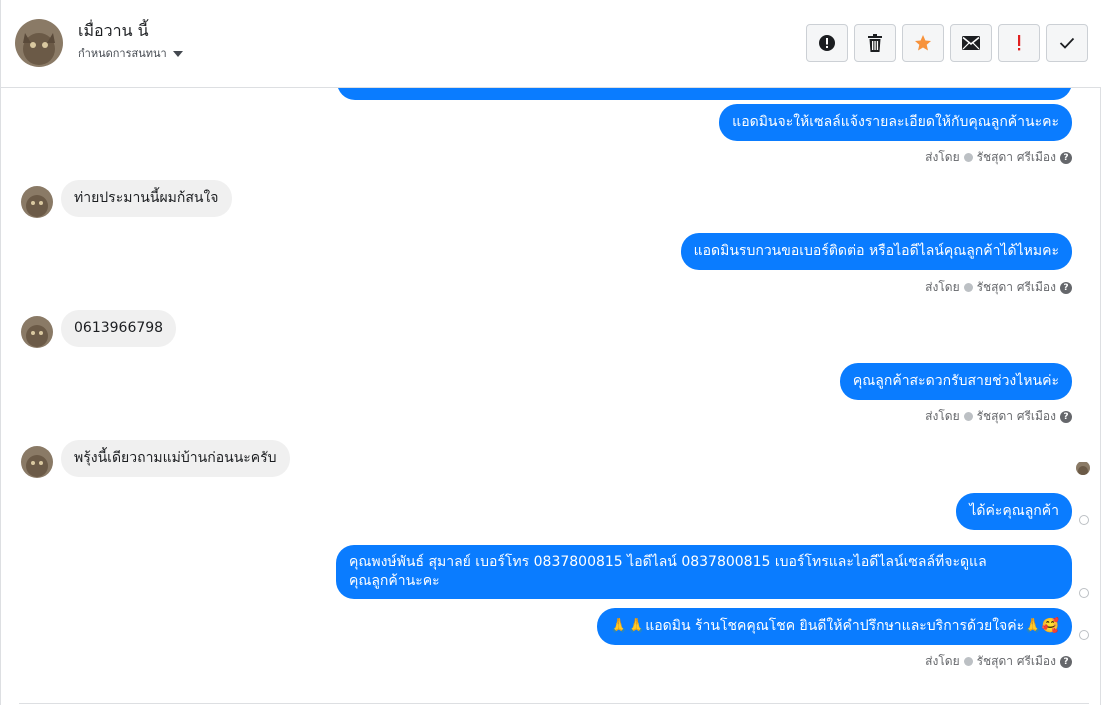 The image size is (1101, 705). Describe the element at coordinates (1014, 511) in the screenshot. I see `message-bubble-outgoing: ได้ค่ะคุณลูกค้า` at that location.